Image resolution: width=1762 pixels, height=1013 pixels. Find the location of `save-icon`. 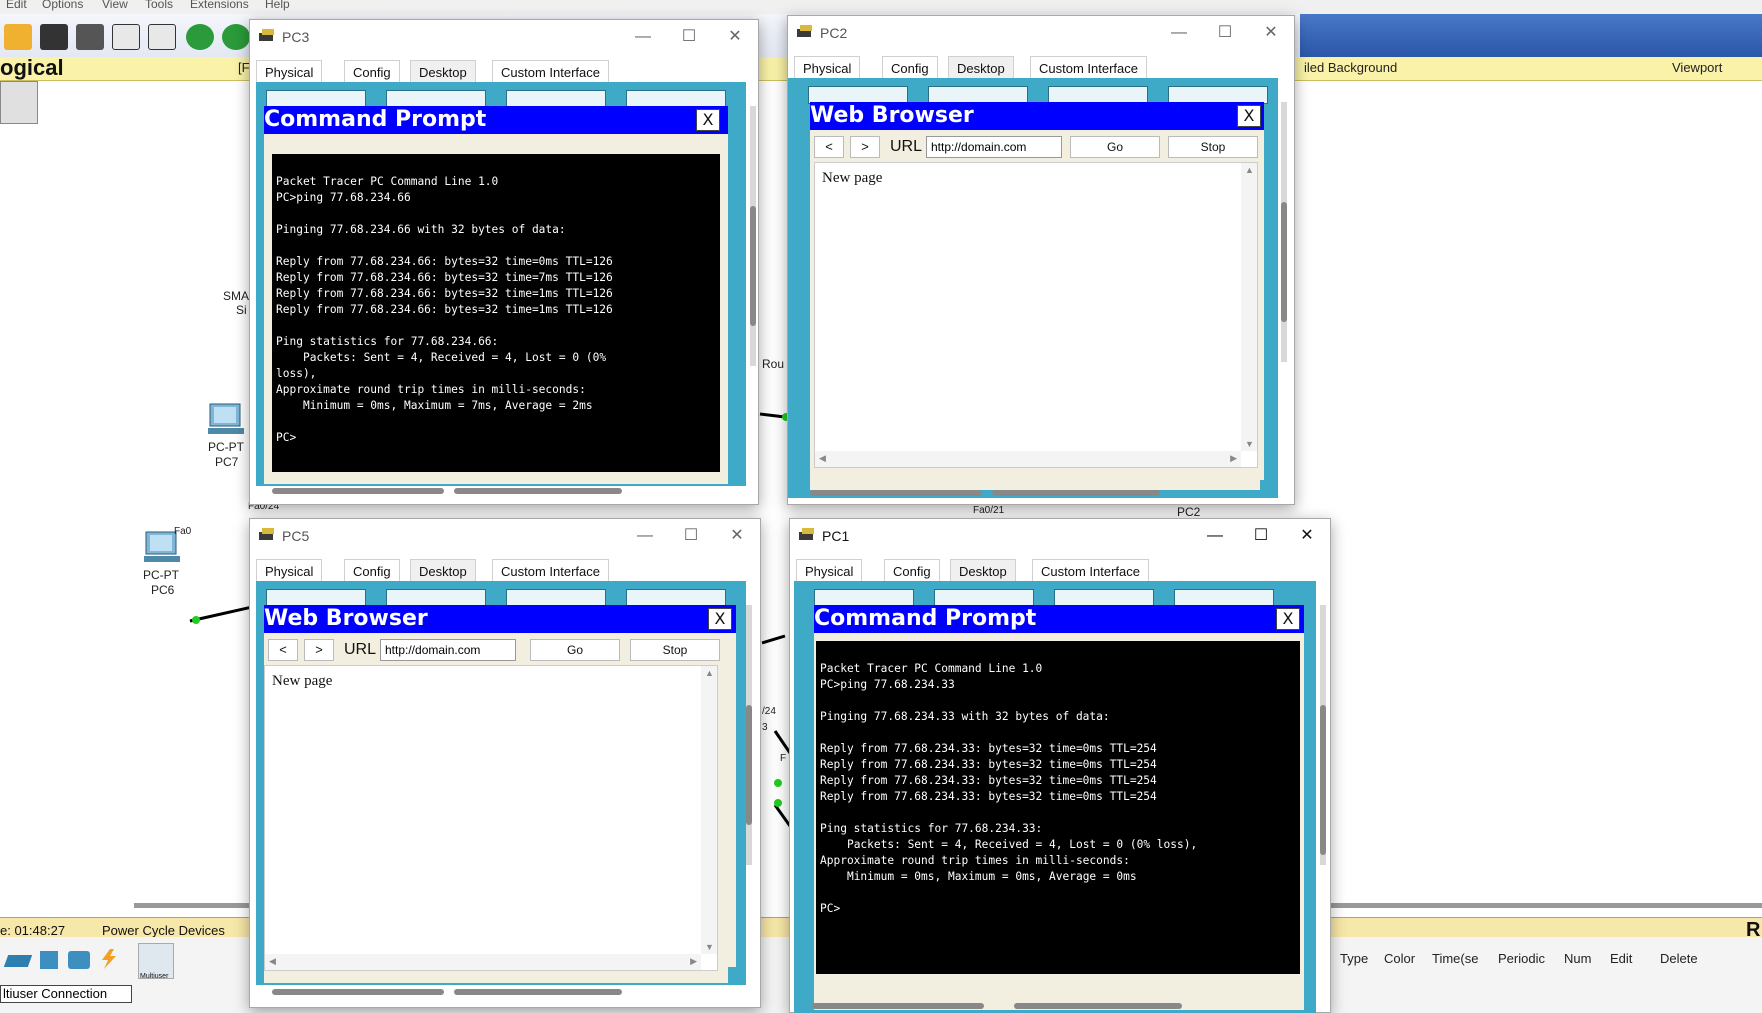

save-icon is located at coordinates (54, 37).